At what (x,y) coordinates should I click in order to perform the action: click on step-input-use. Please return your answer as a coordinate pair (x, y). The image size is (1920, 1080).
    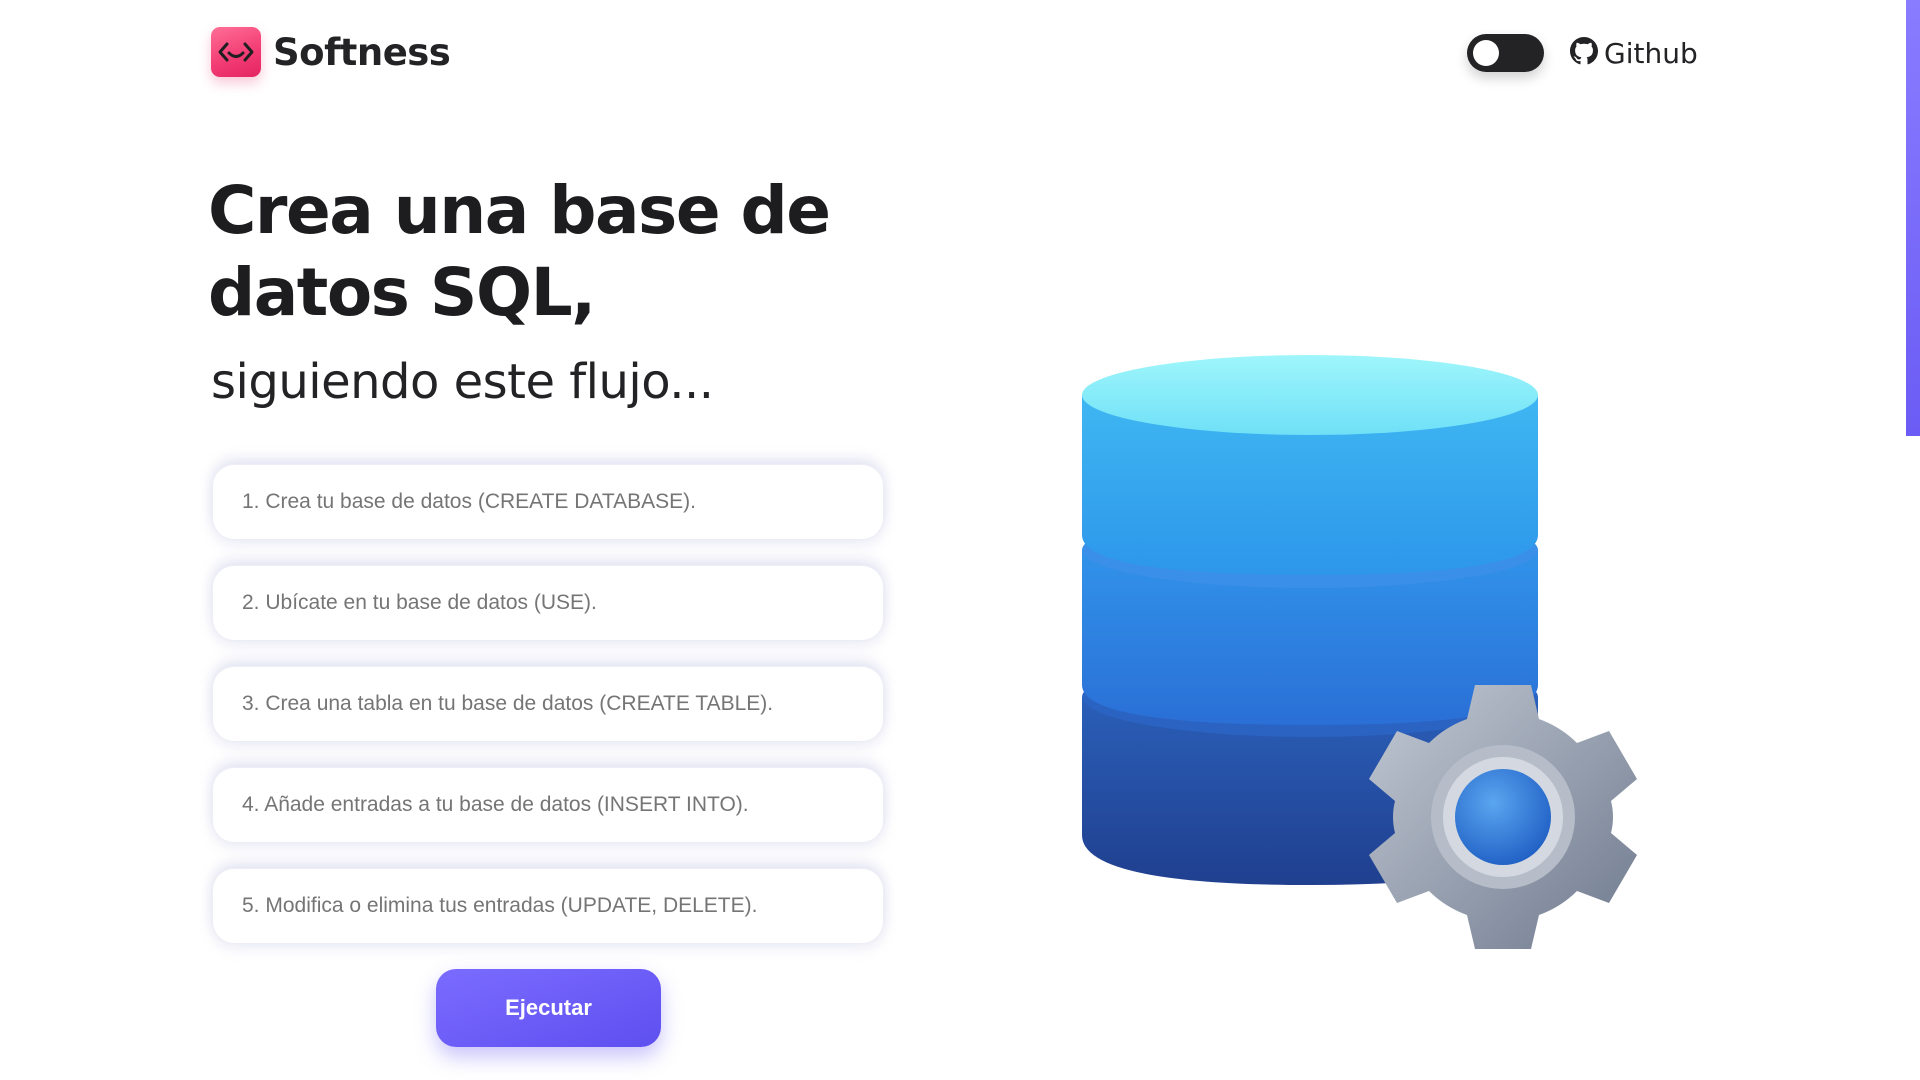
    Looking at the image, I should click on (548, 603).